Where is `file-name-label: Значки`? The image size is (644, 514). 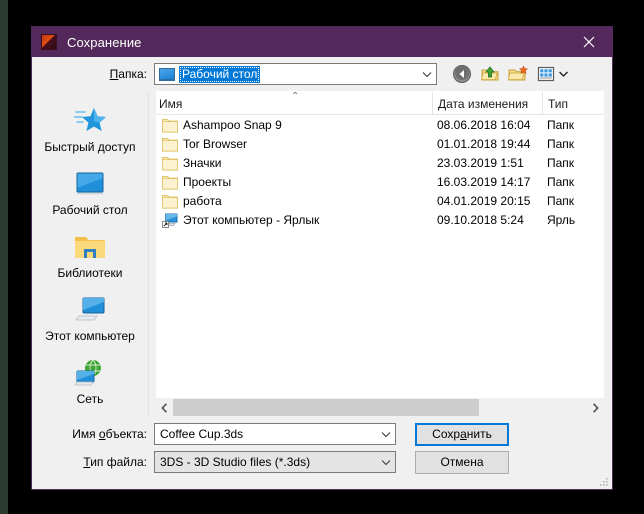 file-name-label: Значки is located at coordinates (202, 162).